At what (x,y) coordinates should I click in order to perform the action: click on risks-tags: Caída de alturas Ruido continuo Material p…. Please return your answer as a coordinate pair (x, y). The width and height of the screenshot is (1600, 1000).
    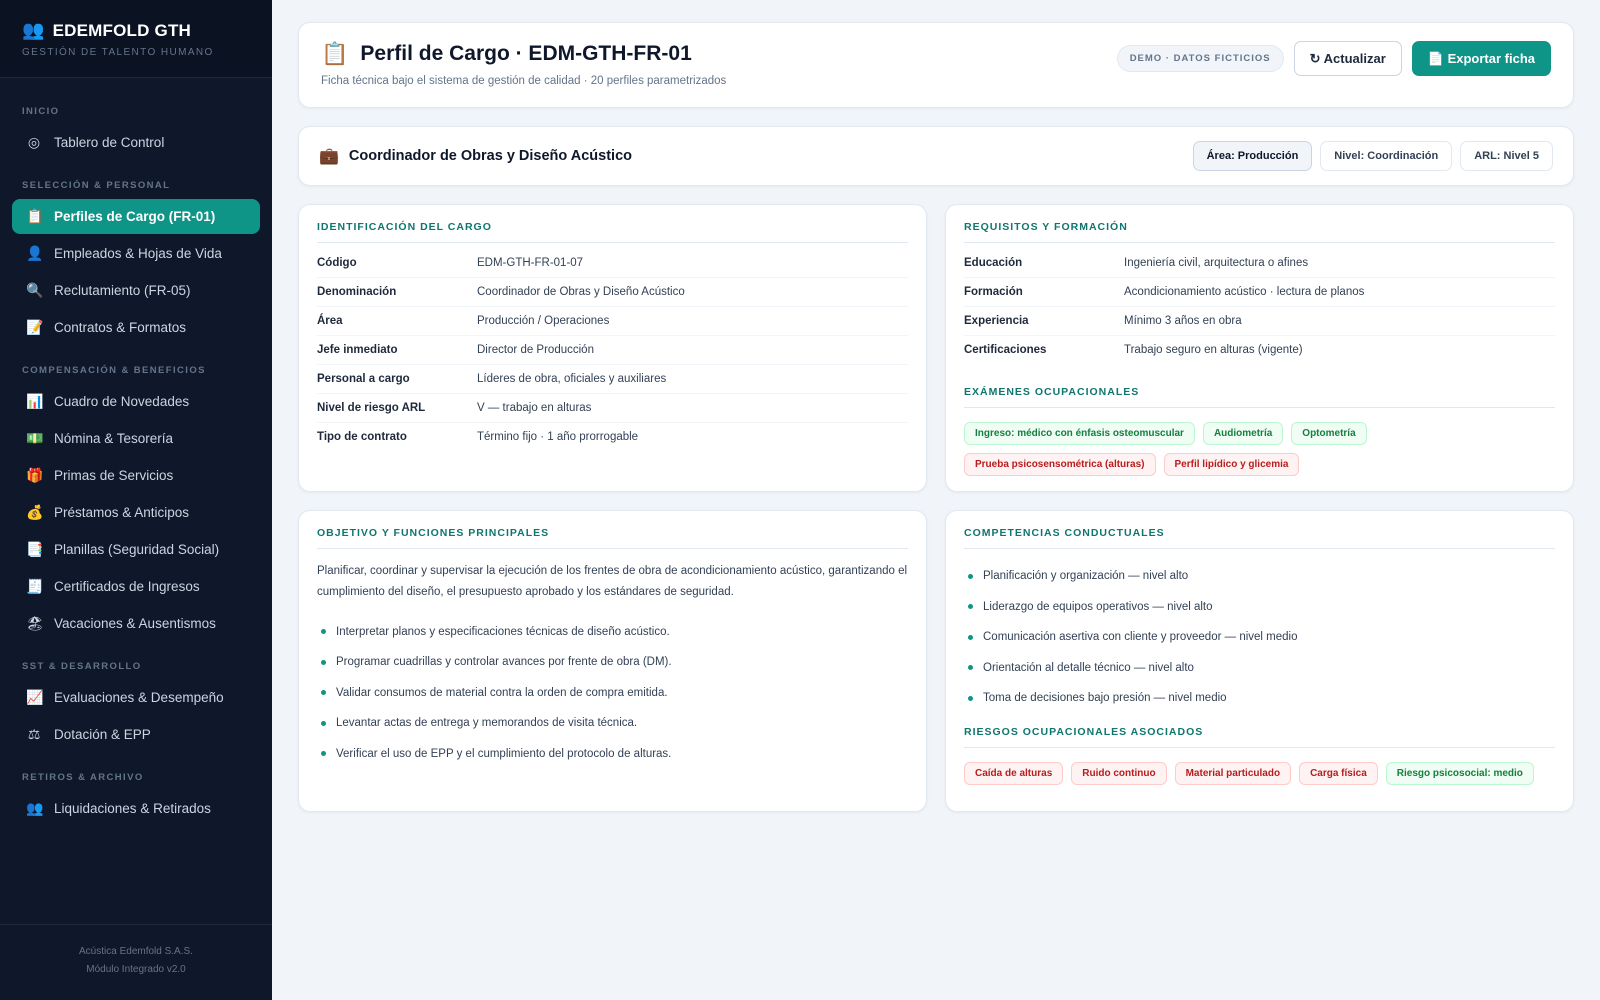
    Looking at the image, I should click on (1259, 773).